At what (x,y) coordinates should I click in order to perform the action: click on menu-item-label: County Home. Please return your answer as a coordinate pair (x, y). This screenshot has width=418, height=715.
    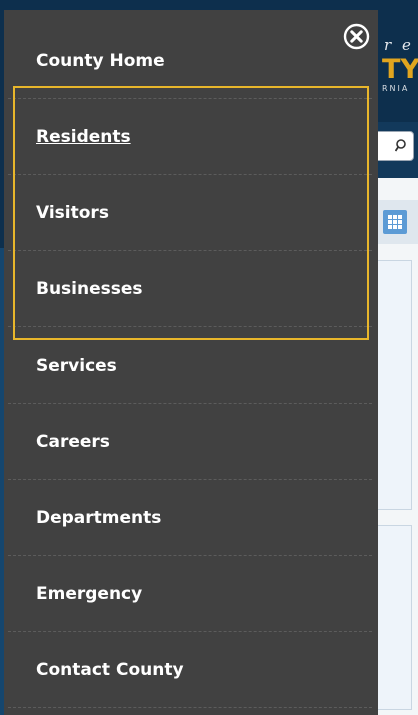
    Looking at the image, I should click on (100, 61).